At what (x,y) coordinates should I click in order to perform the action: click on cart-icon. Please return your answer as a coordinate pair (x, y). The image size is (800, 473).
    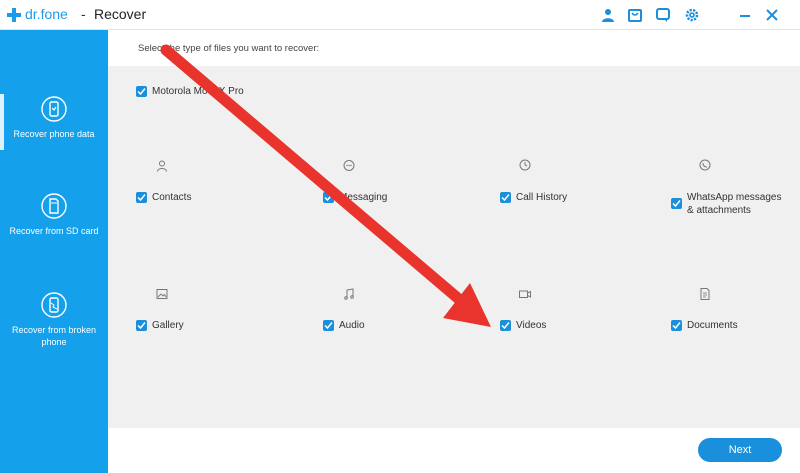
    Looking at the image, I should click on (635, 15).